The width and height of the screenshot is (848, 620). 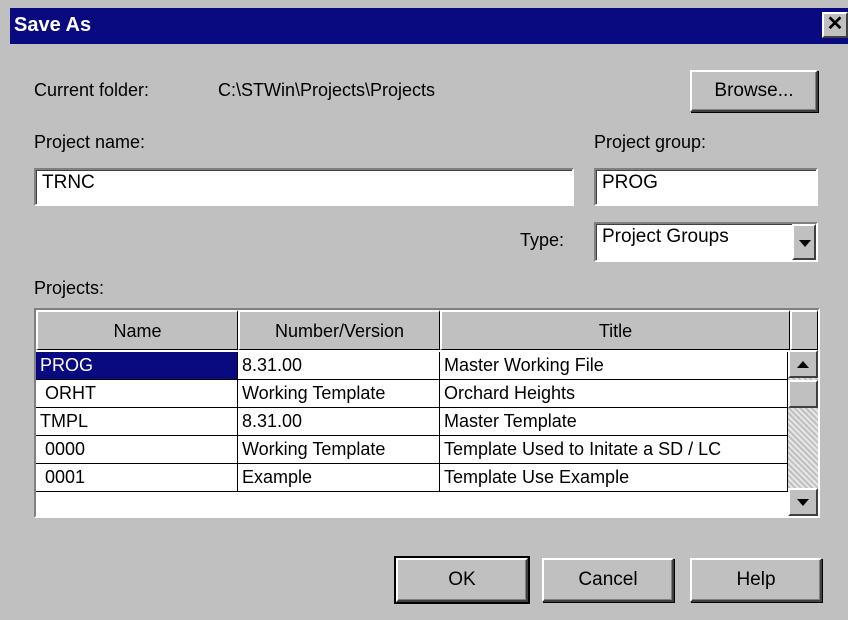 I want to click on current-folder-label: Current folder:, so click(x=92, y=90).